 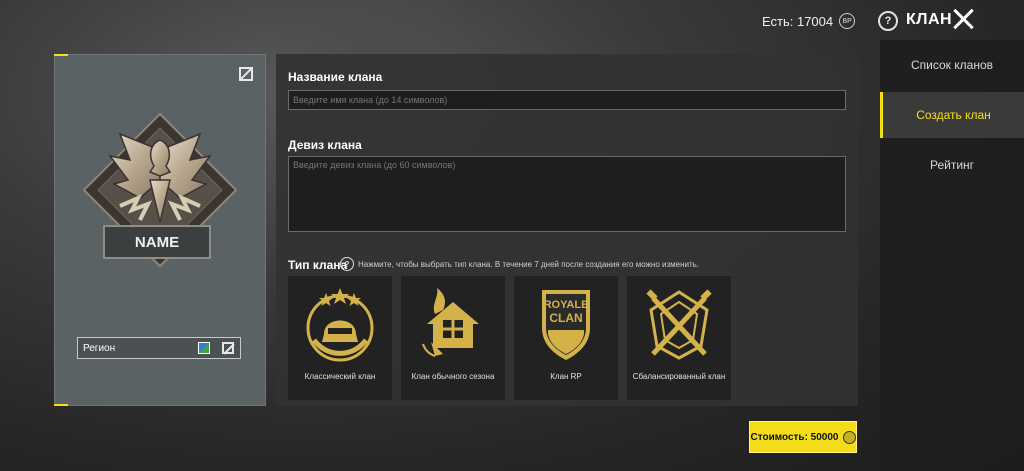 I want to click on clan-type-balanced-label: Сбалансированный клан, so click(x=679, y=376).